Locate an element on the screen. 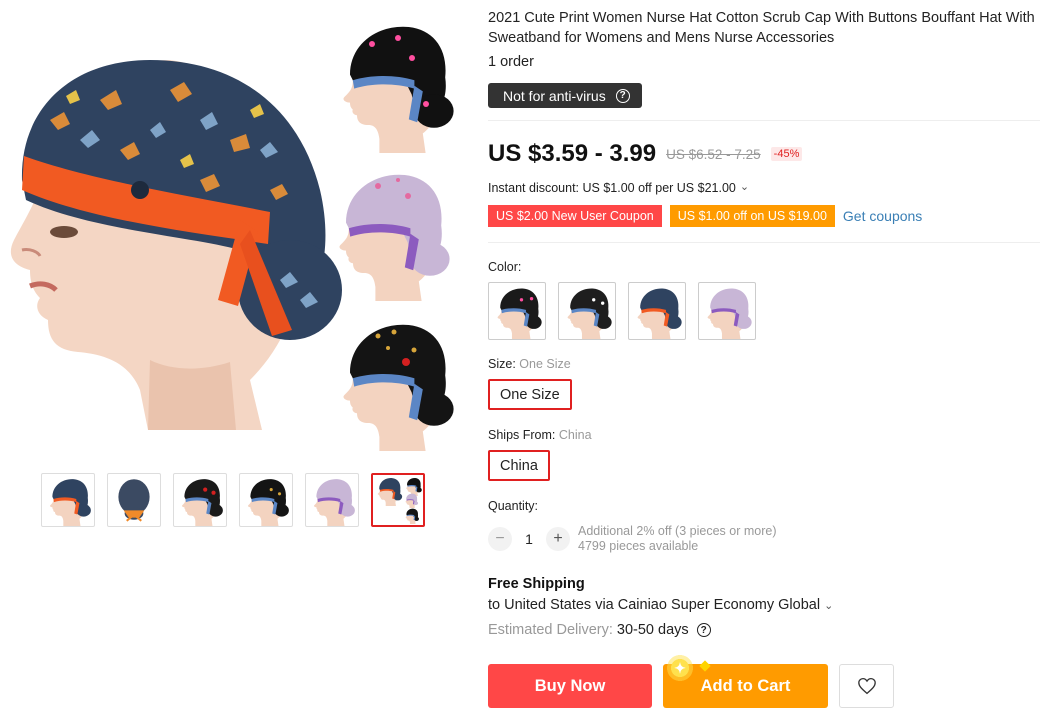  color-swatch-navy-orange is located at coordinates (657, 311).